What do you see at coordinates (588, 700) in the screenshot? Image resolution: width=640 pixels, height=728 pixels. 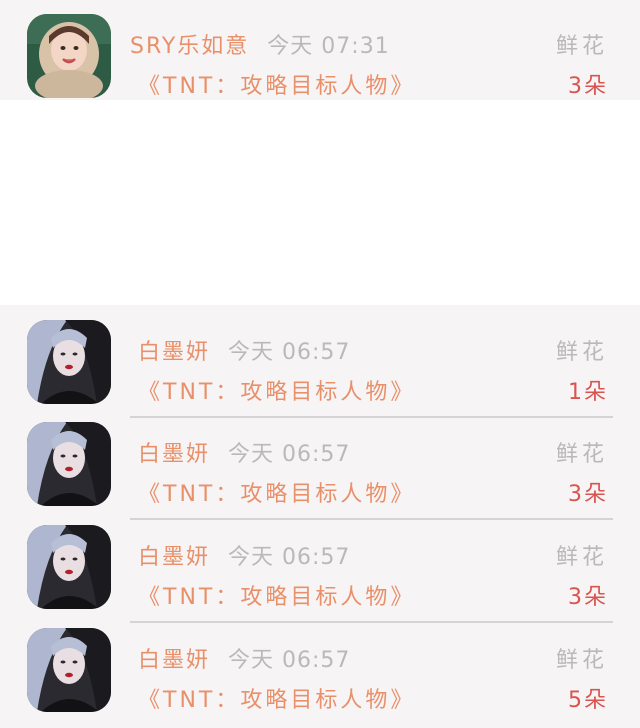 I see `gift-count: 5朵` at bounding box center [588, 700].